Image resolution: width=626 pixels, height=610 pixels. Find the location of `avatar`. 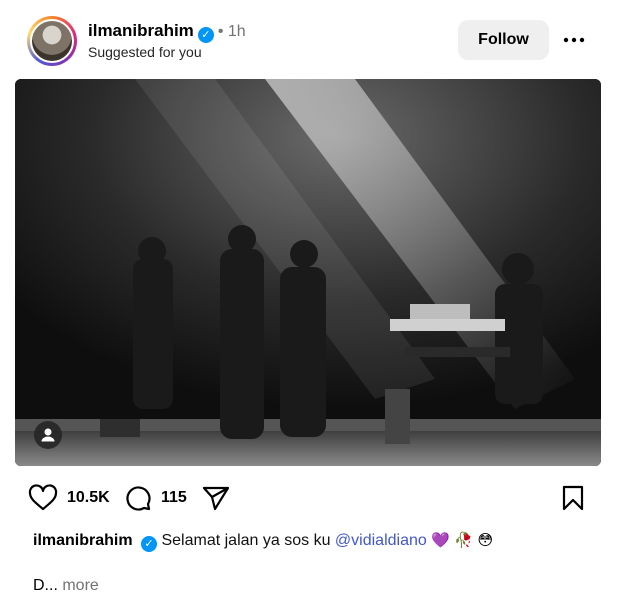

avatar is located at coordinates (52, 41).